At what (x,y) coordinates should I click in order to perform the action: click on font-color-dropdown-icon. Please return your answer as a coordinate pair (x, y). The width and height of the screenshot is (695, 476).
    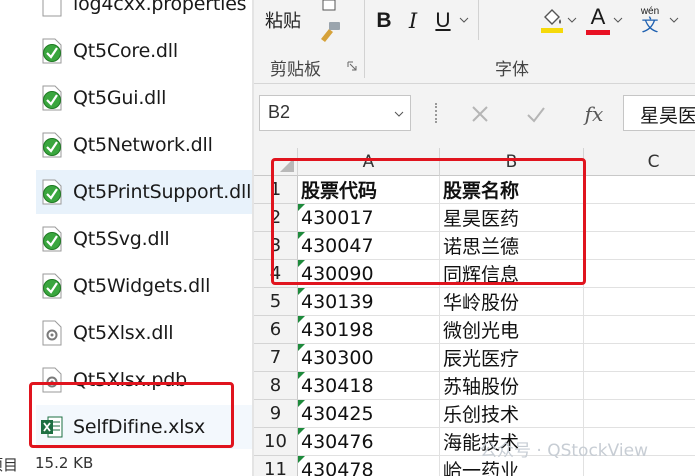
    Looking at the image, I should click on (618, 20).